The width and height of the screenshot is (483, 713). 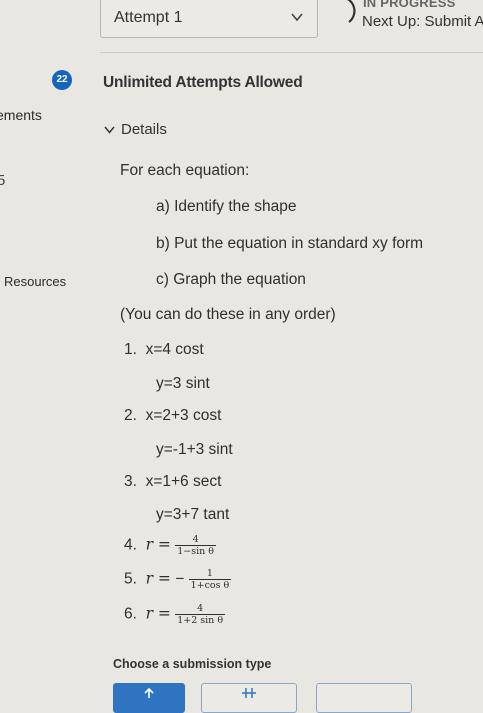 What do you see at coordinates (21, 115) in the screenshot?
I see `sidebar-item-elements: ements` at bounding box center [21, 115].